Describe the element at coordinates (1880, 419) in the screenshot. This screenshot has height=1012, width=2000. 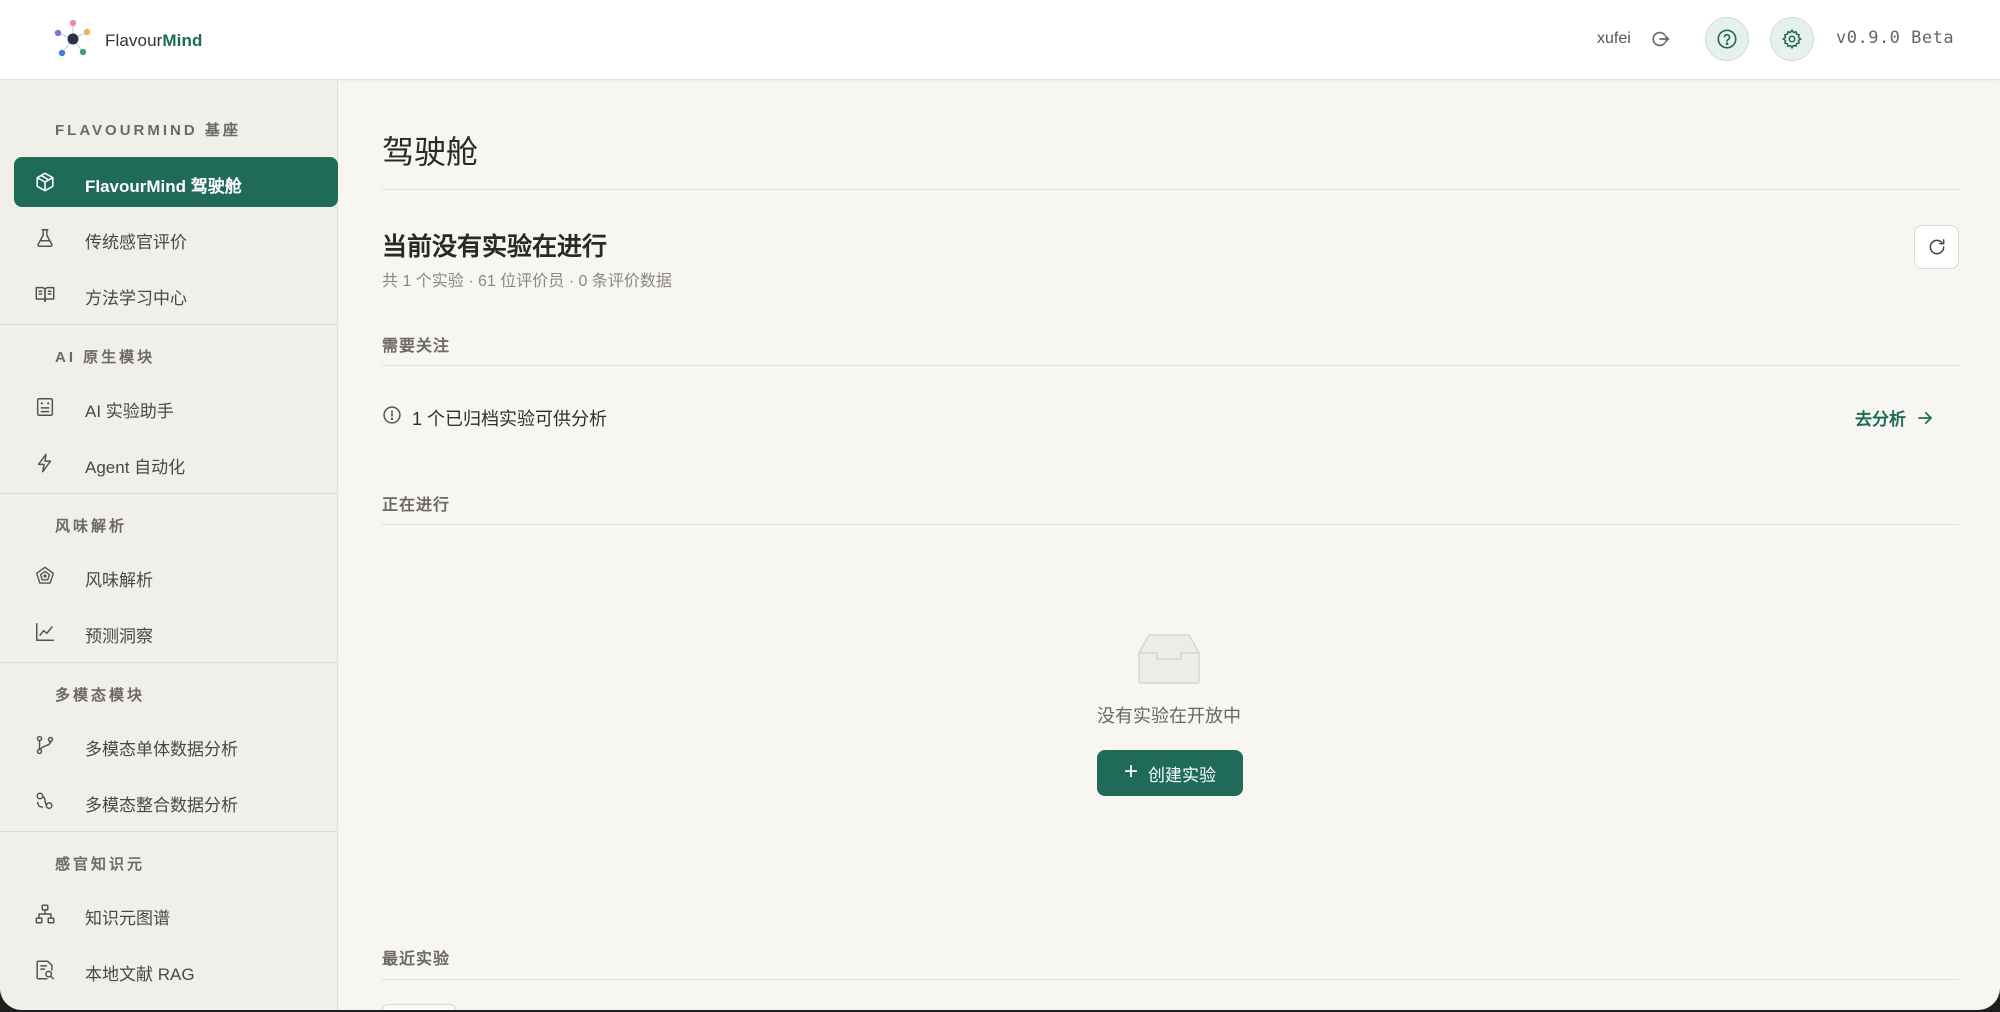
I see `analyze-link-label: 去分析` at that location.